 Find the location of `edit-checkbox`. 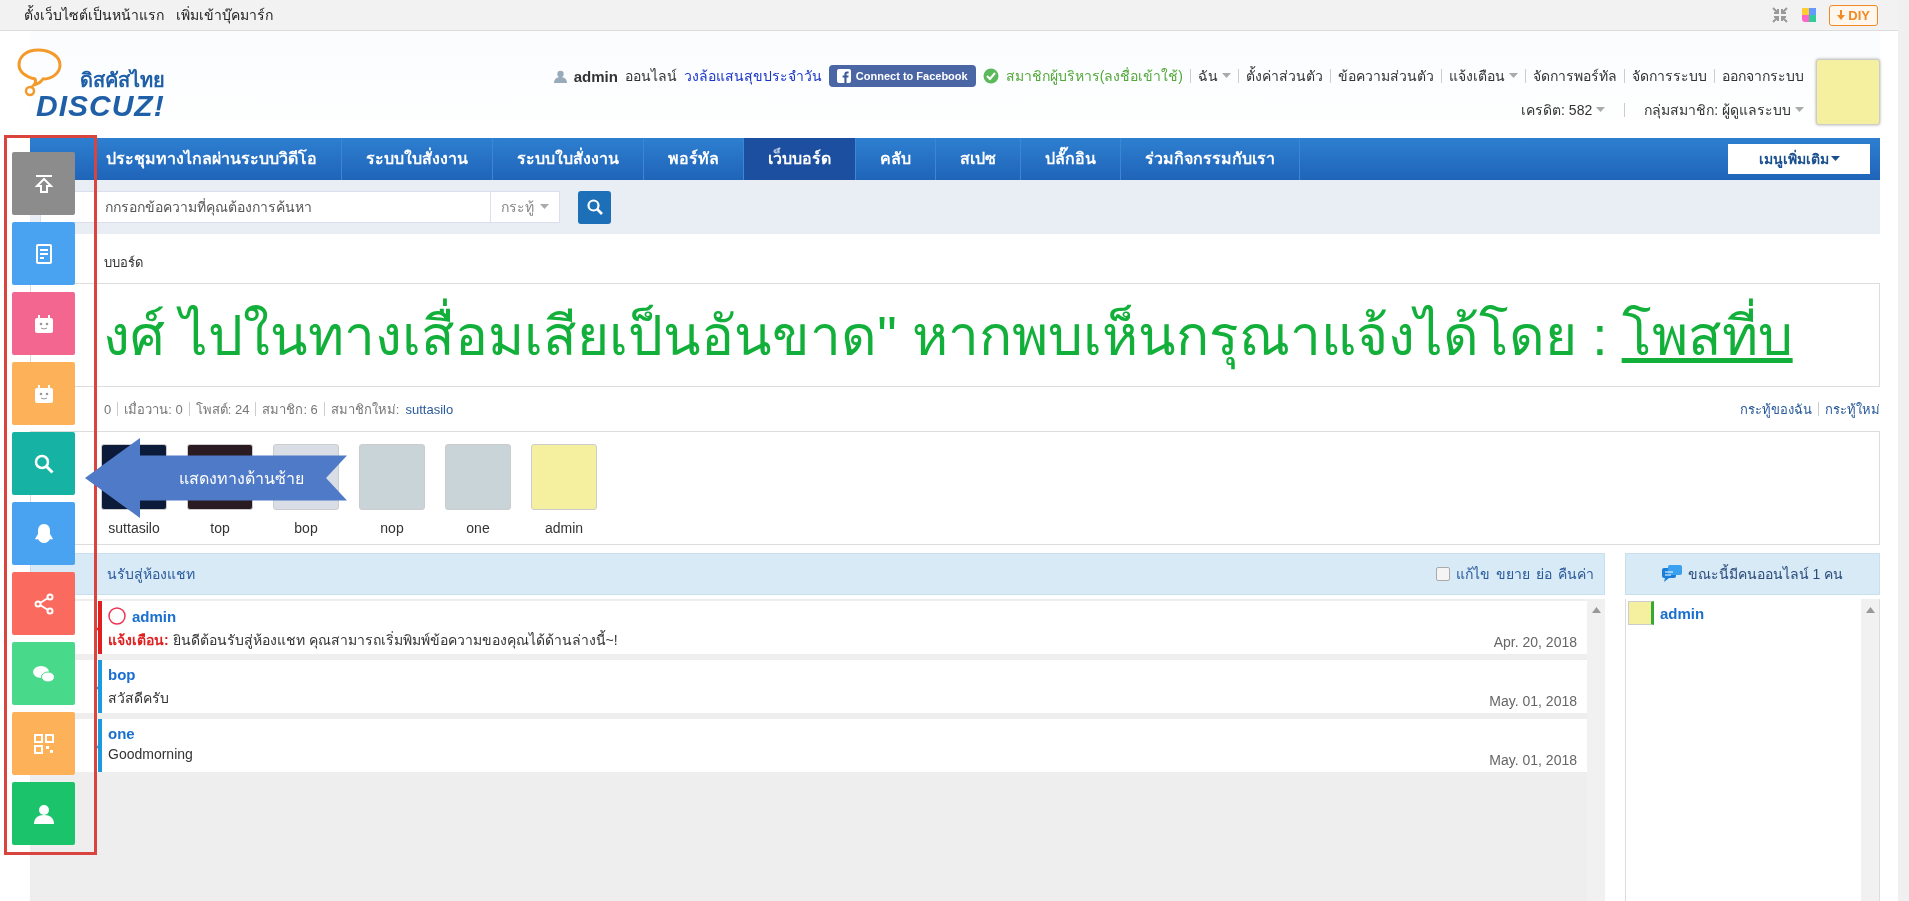

edit-checkbox is located at coordinates (1443, 574).